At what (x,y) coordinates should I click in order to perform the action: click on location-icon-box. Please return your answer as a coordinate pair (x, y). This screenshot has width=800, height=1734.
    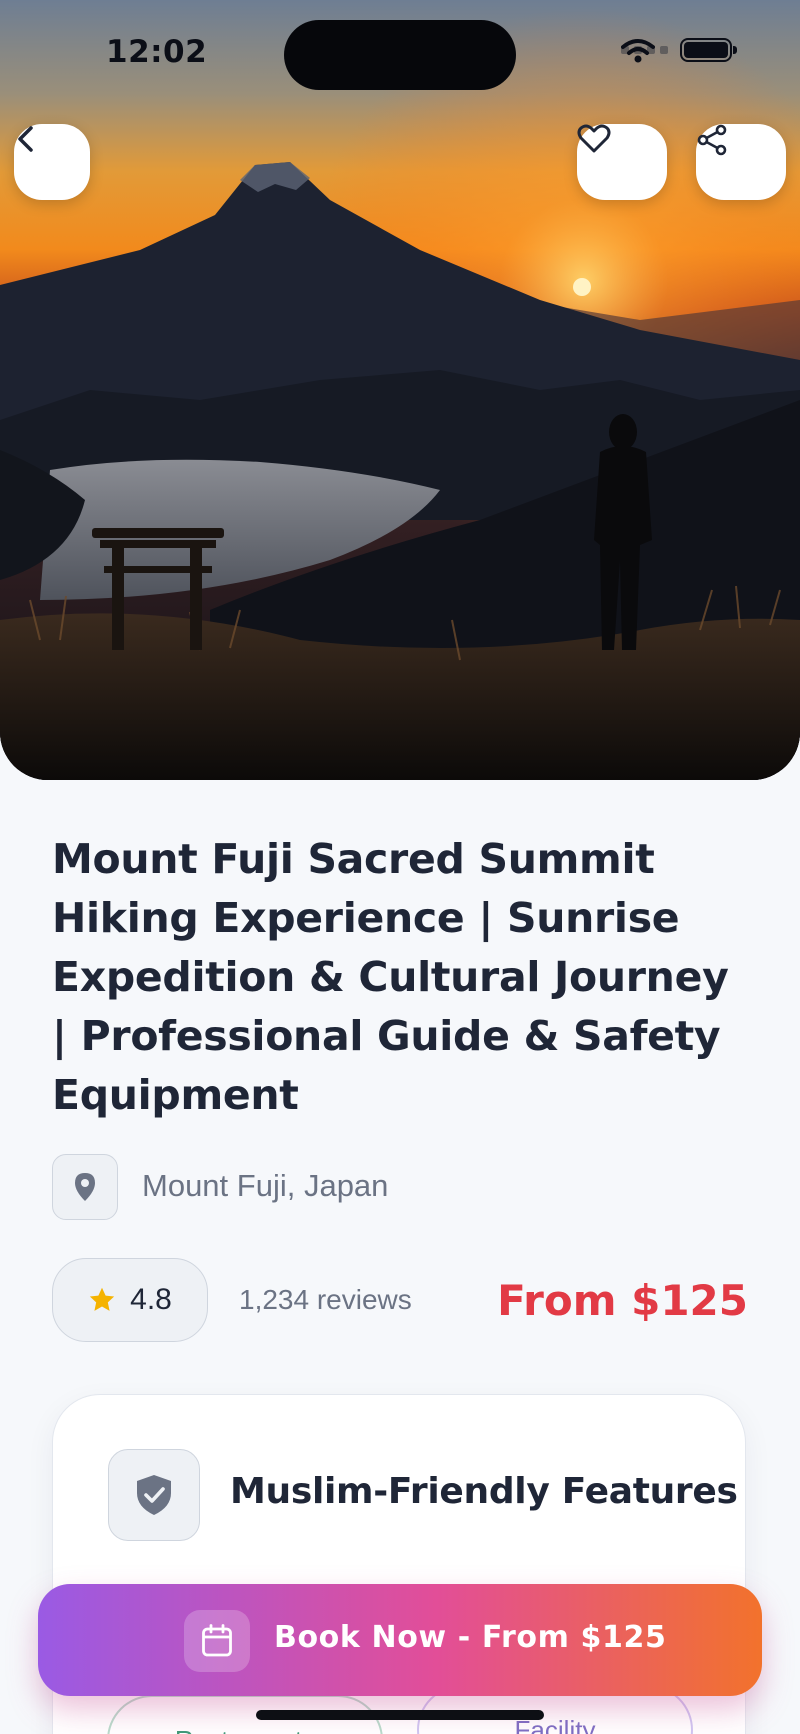
    Looking at the image, I should click on (85, 1187).